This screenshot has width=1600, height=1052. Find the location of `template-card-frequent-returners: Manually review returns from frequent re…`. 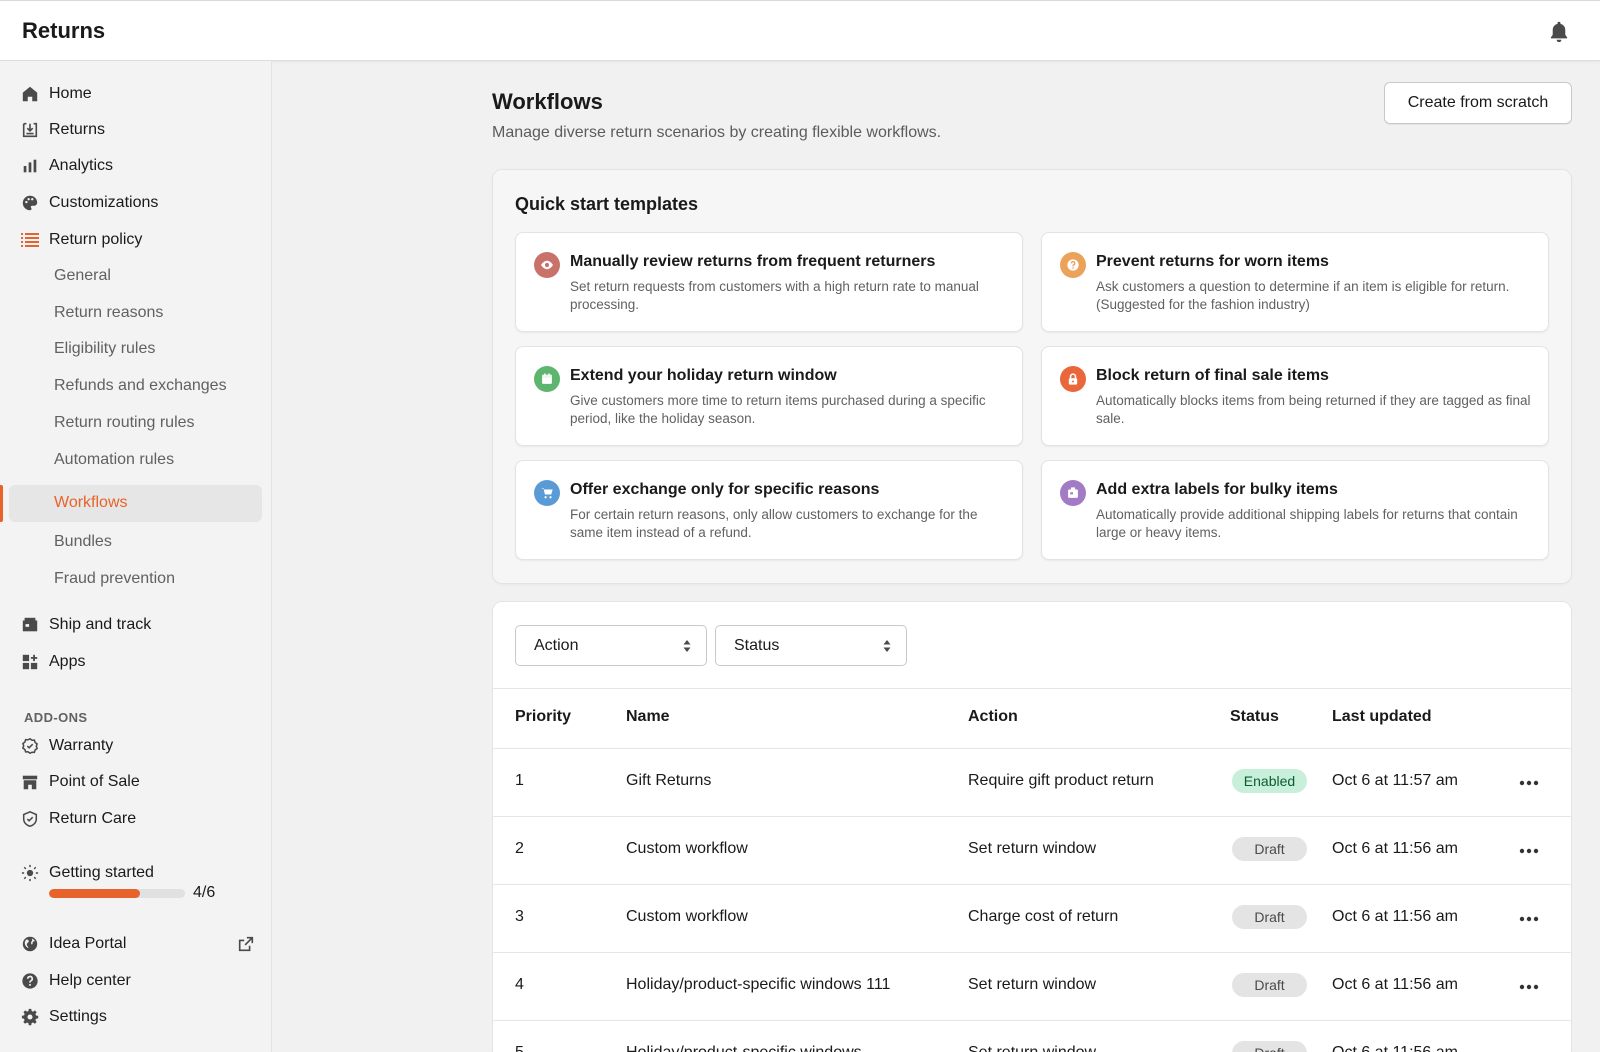

template-card-frequent-returners: Manually review returns from frequent re… is located at coordinates (769, 282).